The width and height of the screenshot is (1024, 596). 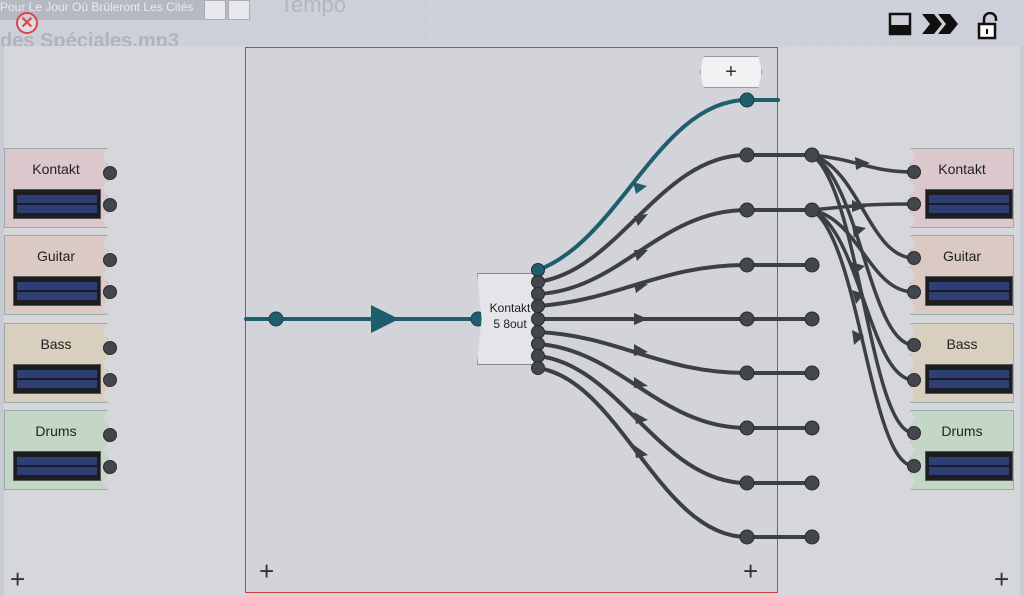 I want to click on plugin-name: Kontakt 5 8out, so click(x=510, y=316).